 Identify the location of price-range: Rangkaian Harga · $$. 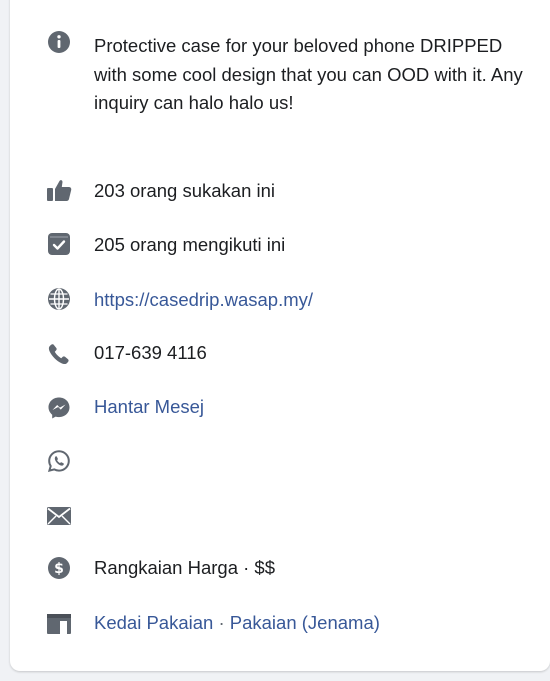
(184, 567).